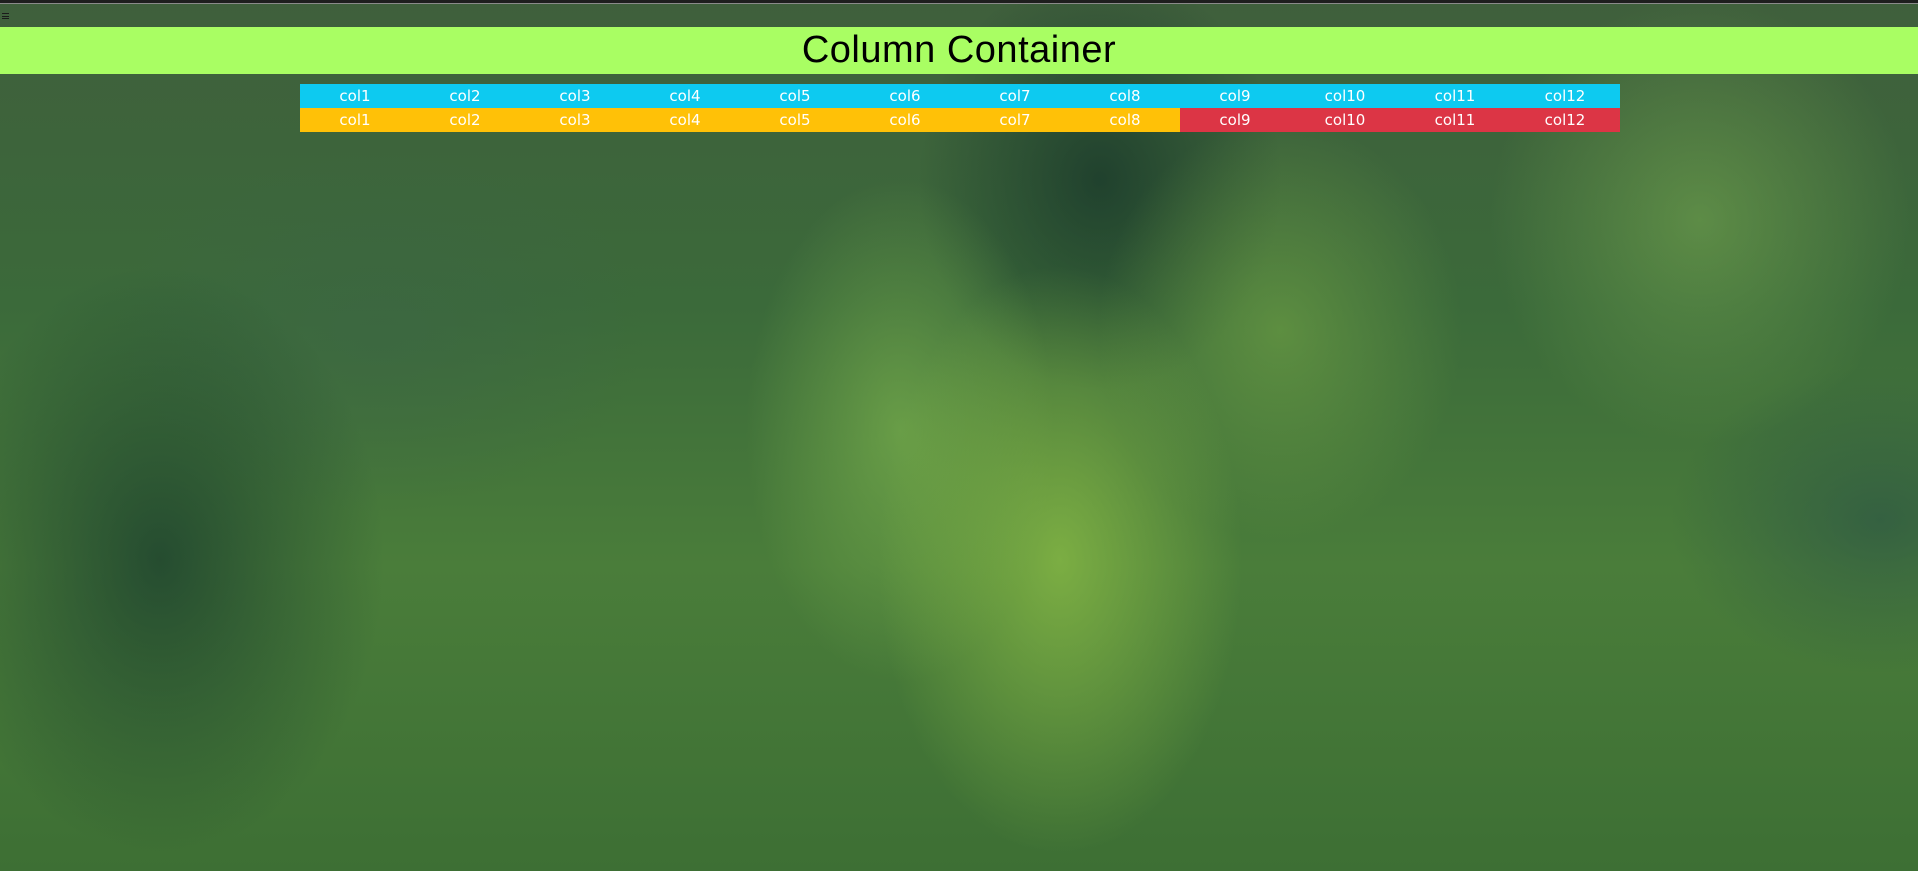 This screenshot has width=1918, height=871. What do you see at coordinates (1455, 96) in the screenshot?
I see `row1-col11: col11` at bounding box center [1455, 96].